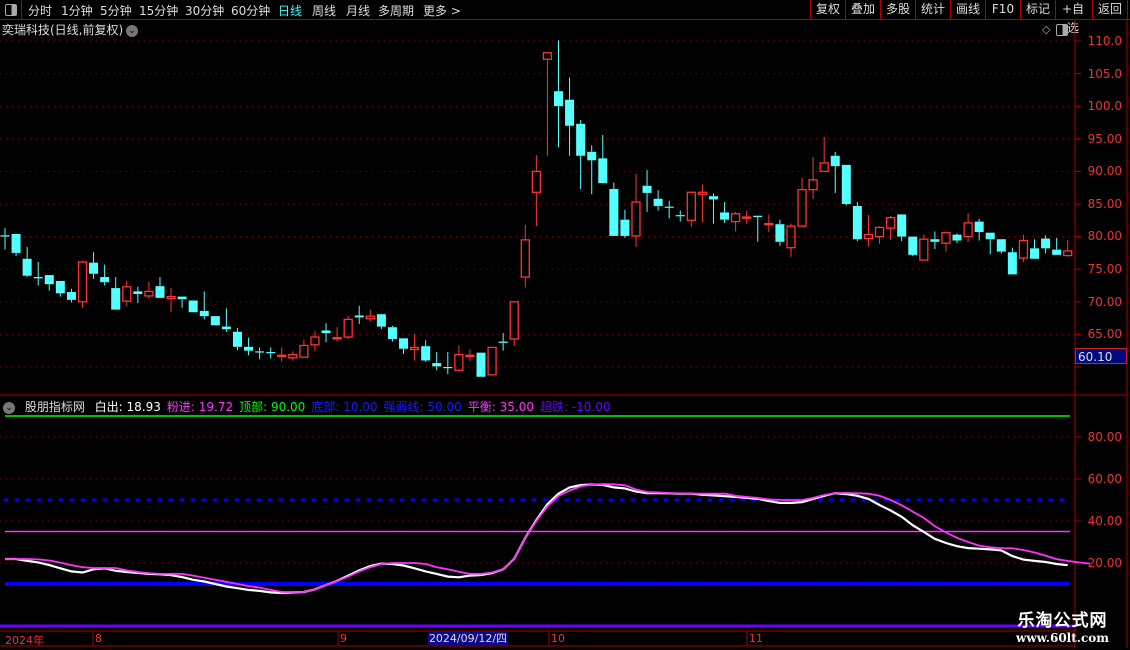 The height and width of the screenshot is (650, 1130). Describe the element at coordinates (54, 407) in the screenshot. I see `indicator-name: 股朋指标网` at that location.